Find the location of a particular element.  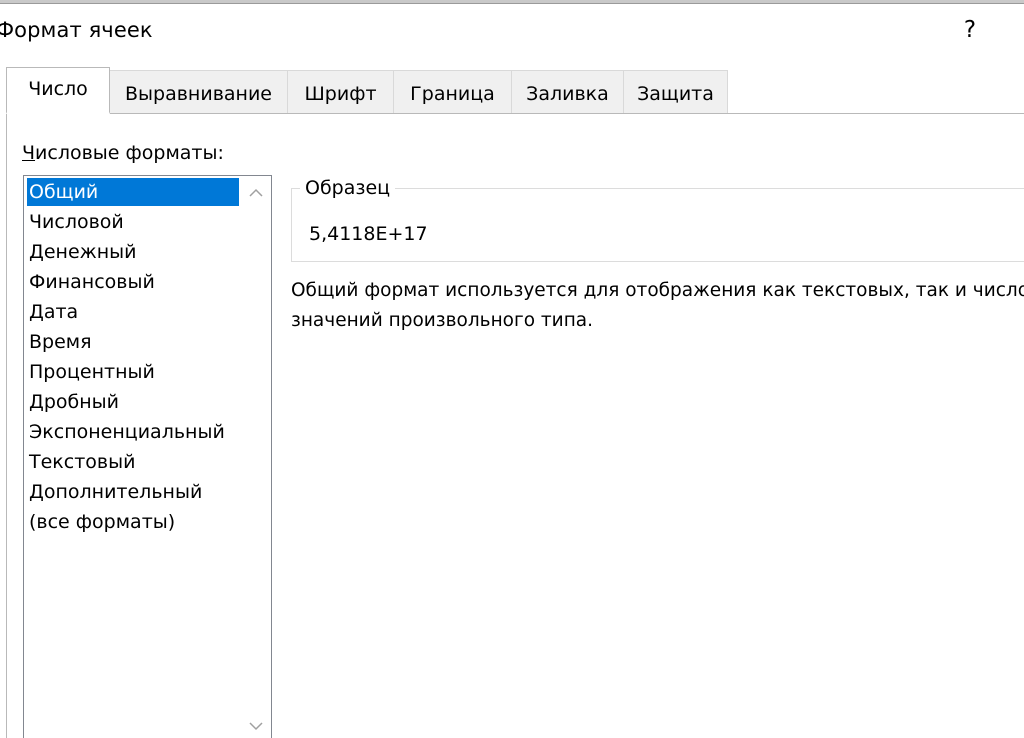

scroll-down-button is located at coordinates (256, 725).